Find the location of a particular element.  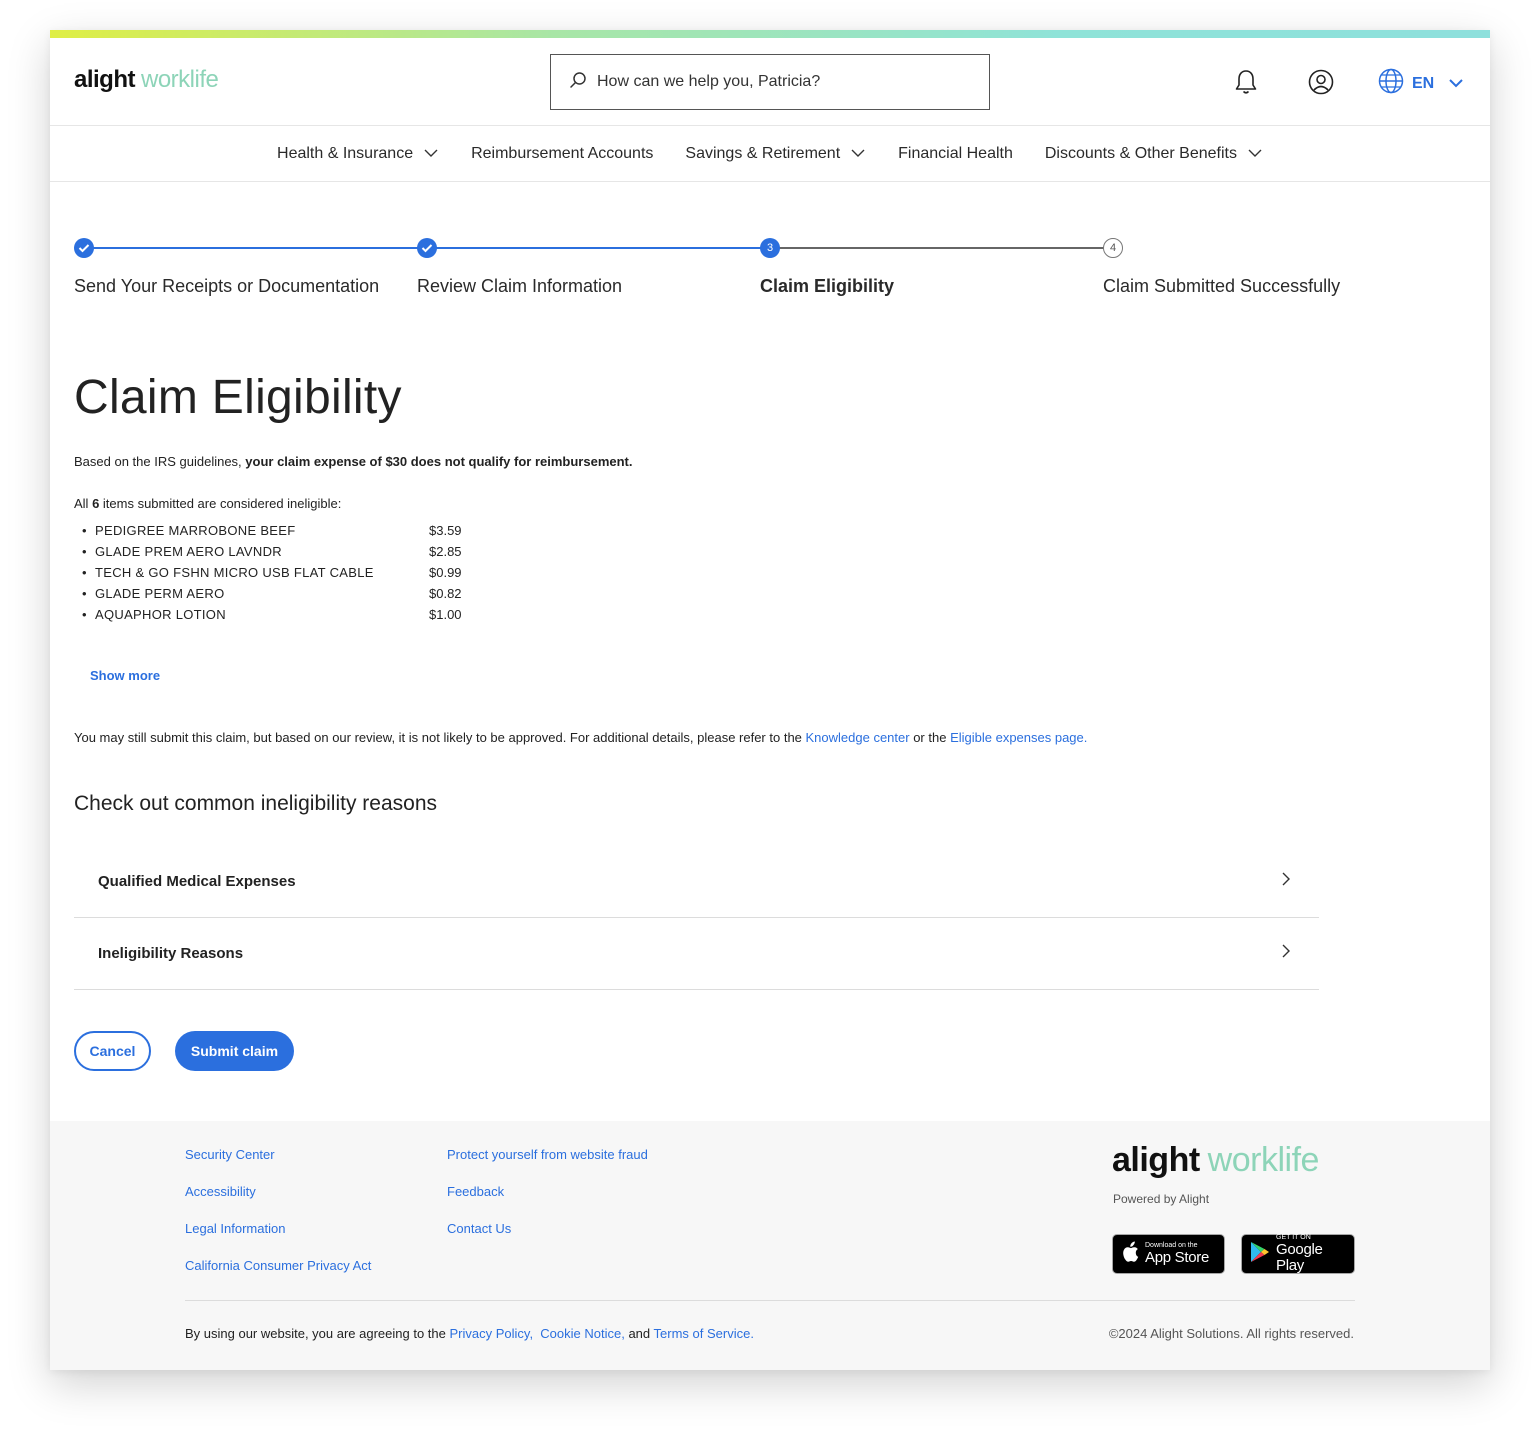

page-title: Claim Eligibility is located at coordinates (238, 397).